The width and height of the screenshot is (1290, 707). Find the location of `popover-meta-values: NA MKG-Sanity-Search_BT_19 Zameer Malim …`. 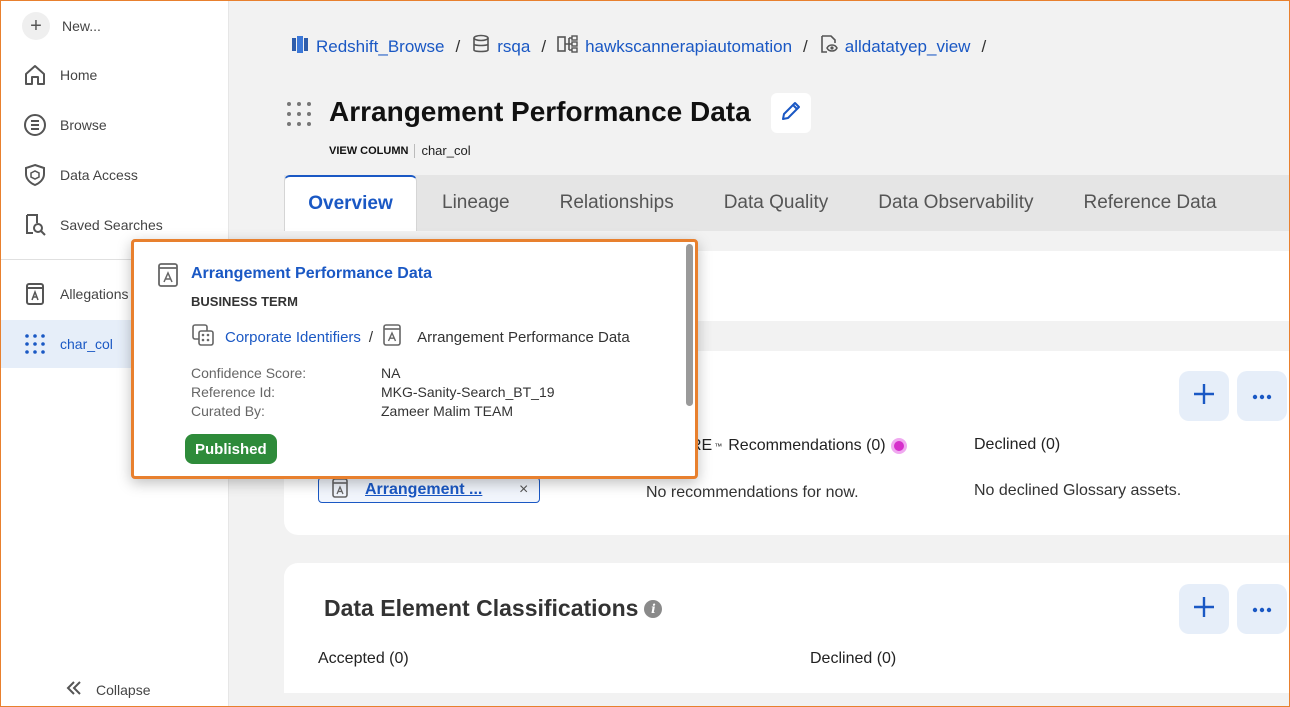

popover-meta-values: NA MKG-Sanity-Search_BT_19 Zameer Malim … is located at coordinates (468, 392).